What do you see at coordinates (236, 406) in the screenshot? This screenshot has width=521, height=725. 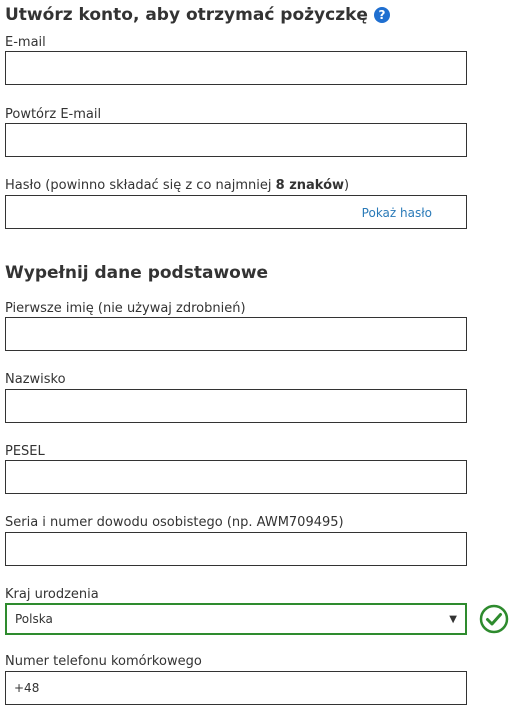 I see `last-name-field` at bounding box center [236, 406].